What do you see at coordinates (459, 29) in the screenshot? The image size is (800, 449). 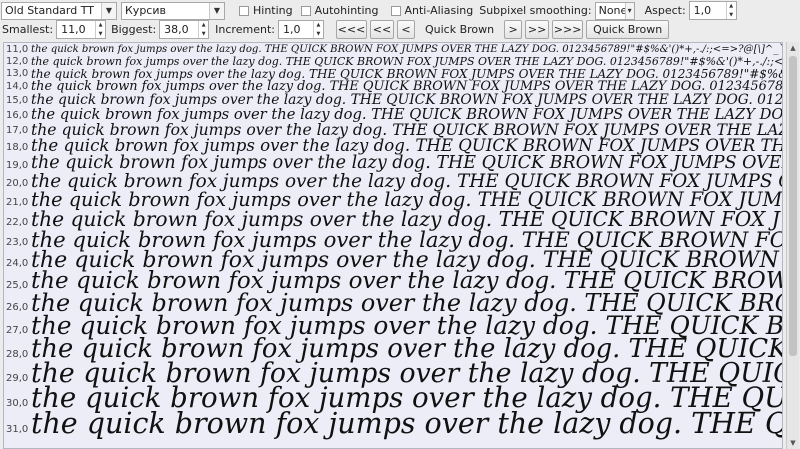 I see `sample-name-label: Quick Brown` at bounding box center [459, 29].